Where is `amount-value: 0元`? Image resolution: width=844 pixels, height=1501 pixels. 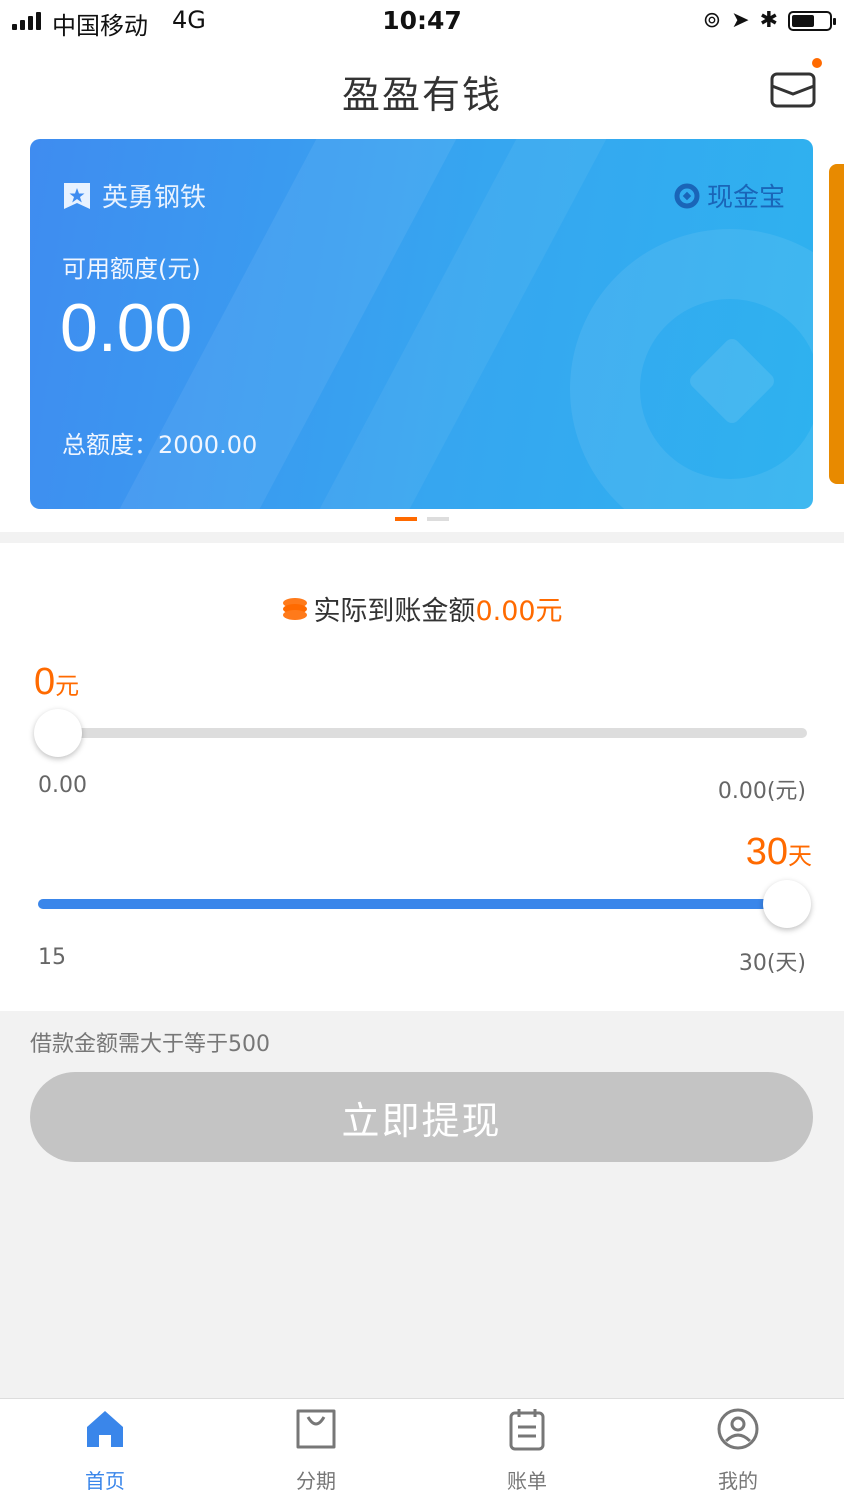 amount-value: 0元 is located at coordinates (56, 682).